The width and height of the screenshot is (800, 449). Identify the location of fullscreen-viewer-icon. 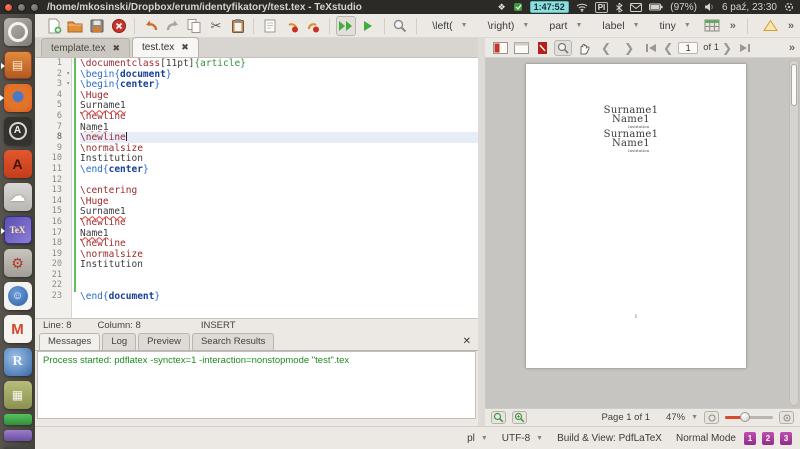
(521, 48).